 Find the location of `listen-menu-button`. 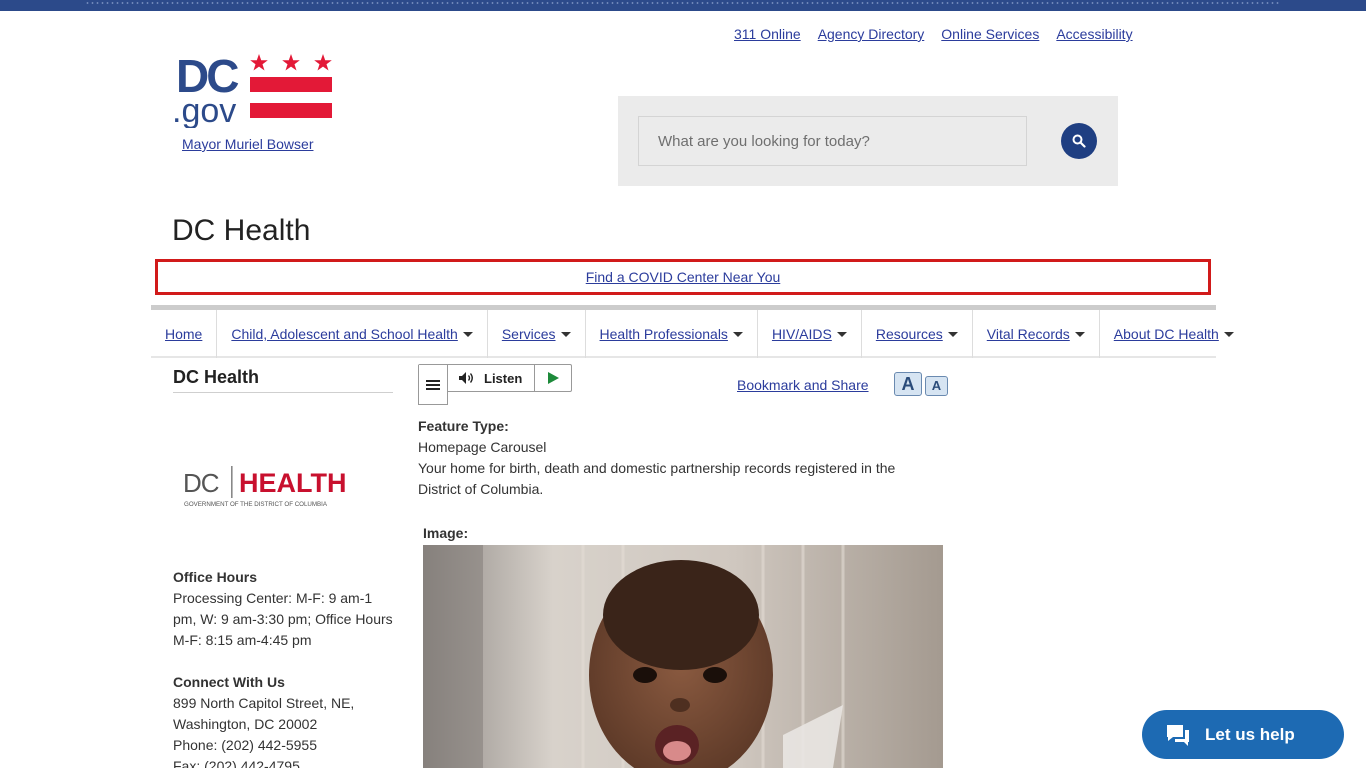

listen-menu-button is located at coordinates (433, 385).